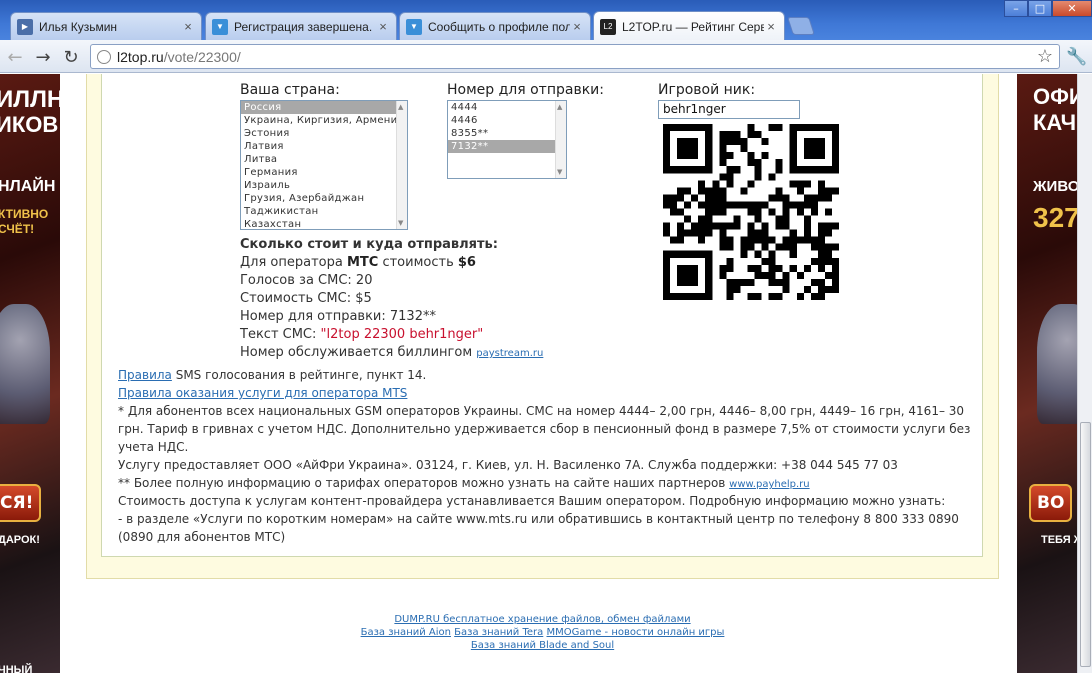 This screenshot has height=673, width=1092. Describe the element at coordinates (1085, 544) in the screenshot. I see `scrollbar-thumb` at that location.